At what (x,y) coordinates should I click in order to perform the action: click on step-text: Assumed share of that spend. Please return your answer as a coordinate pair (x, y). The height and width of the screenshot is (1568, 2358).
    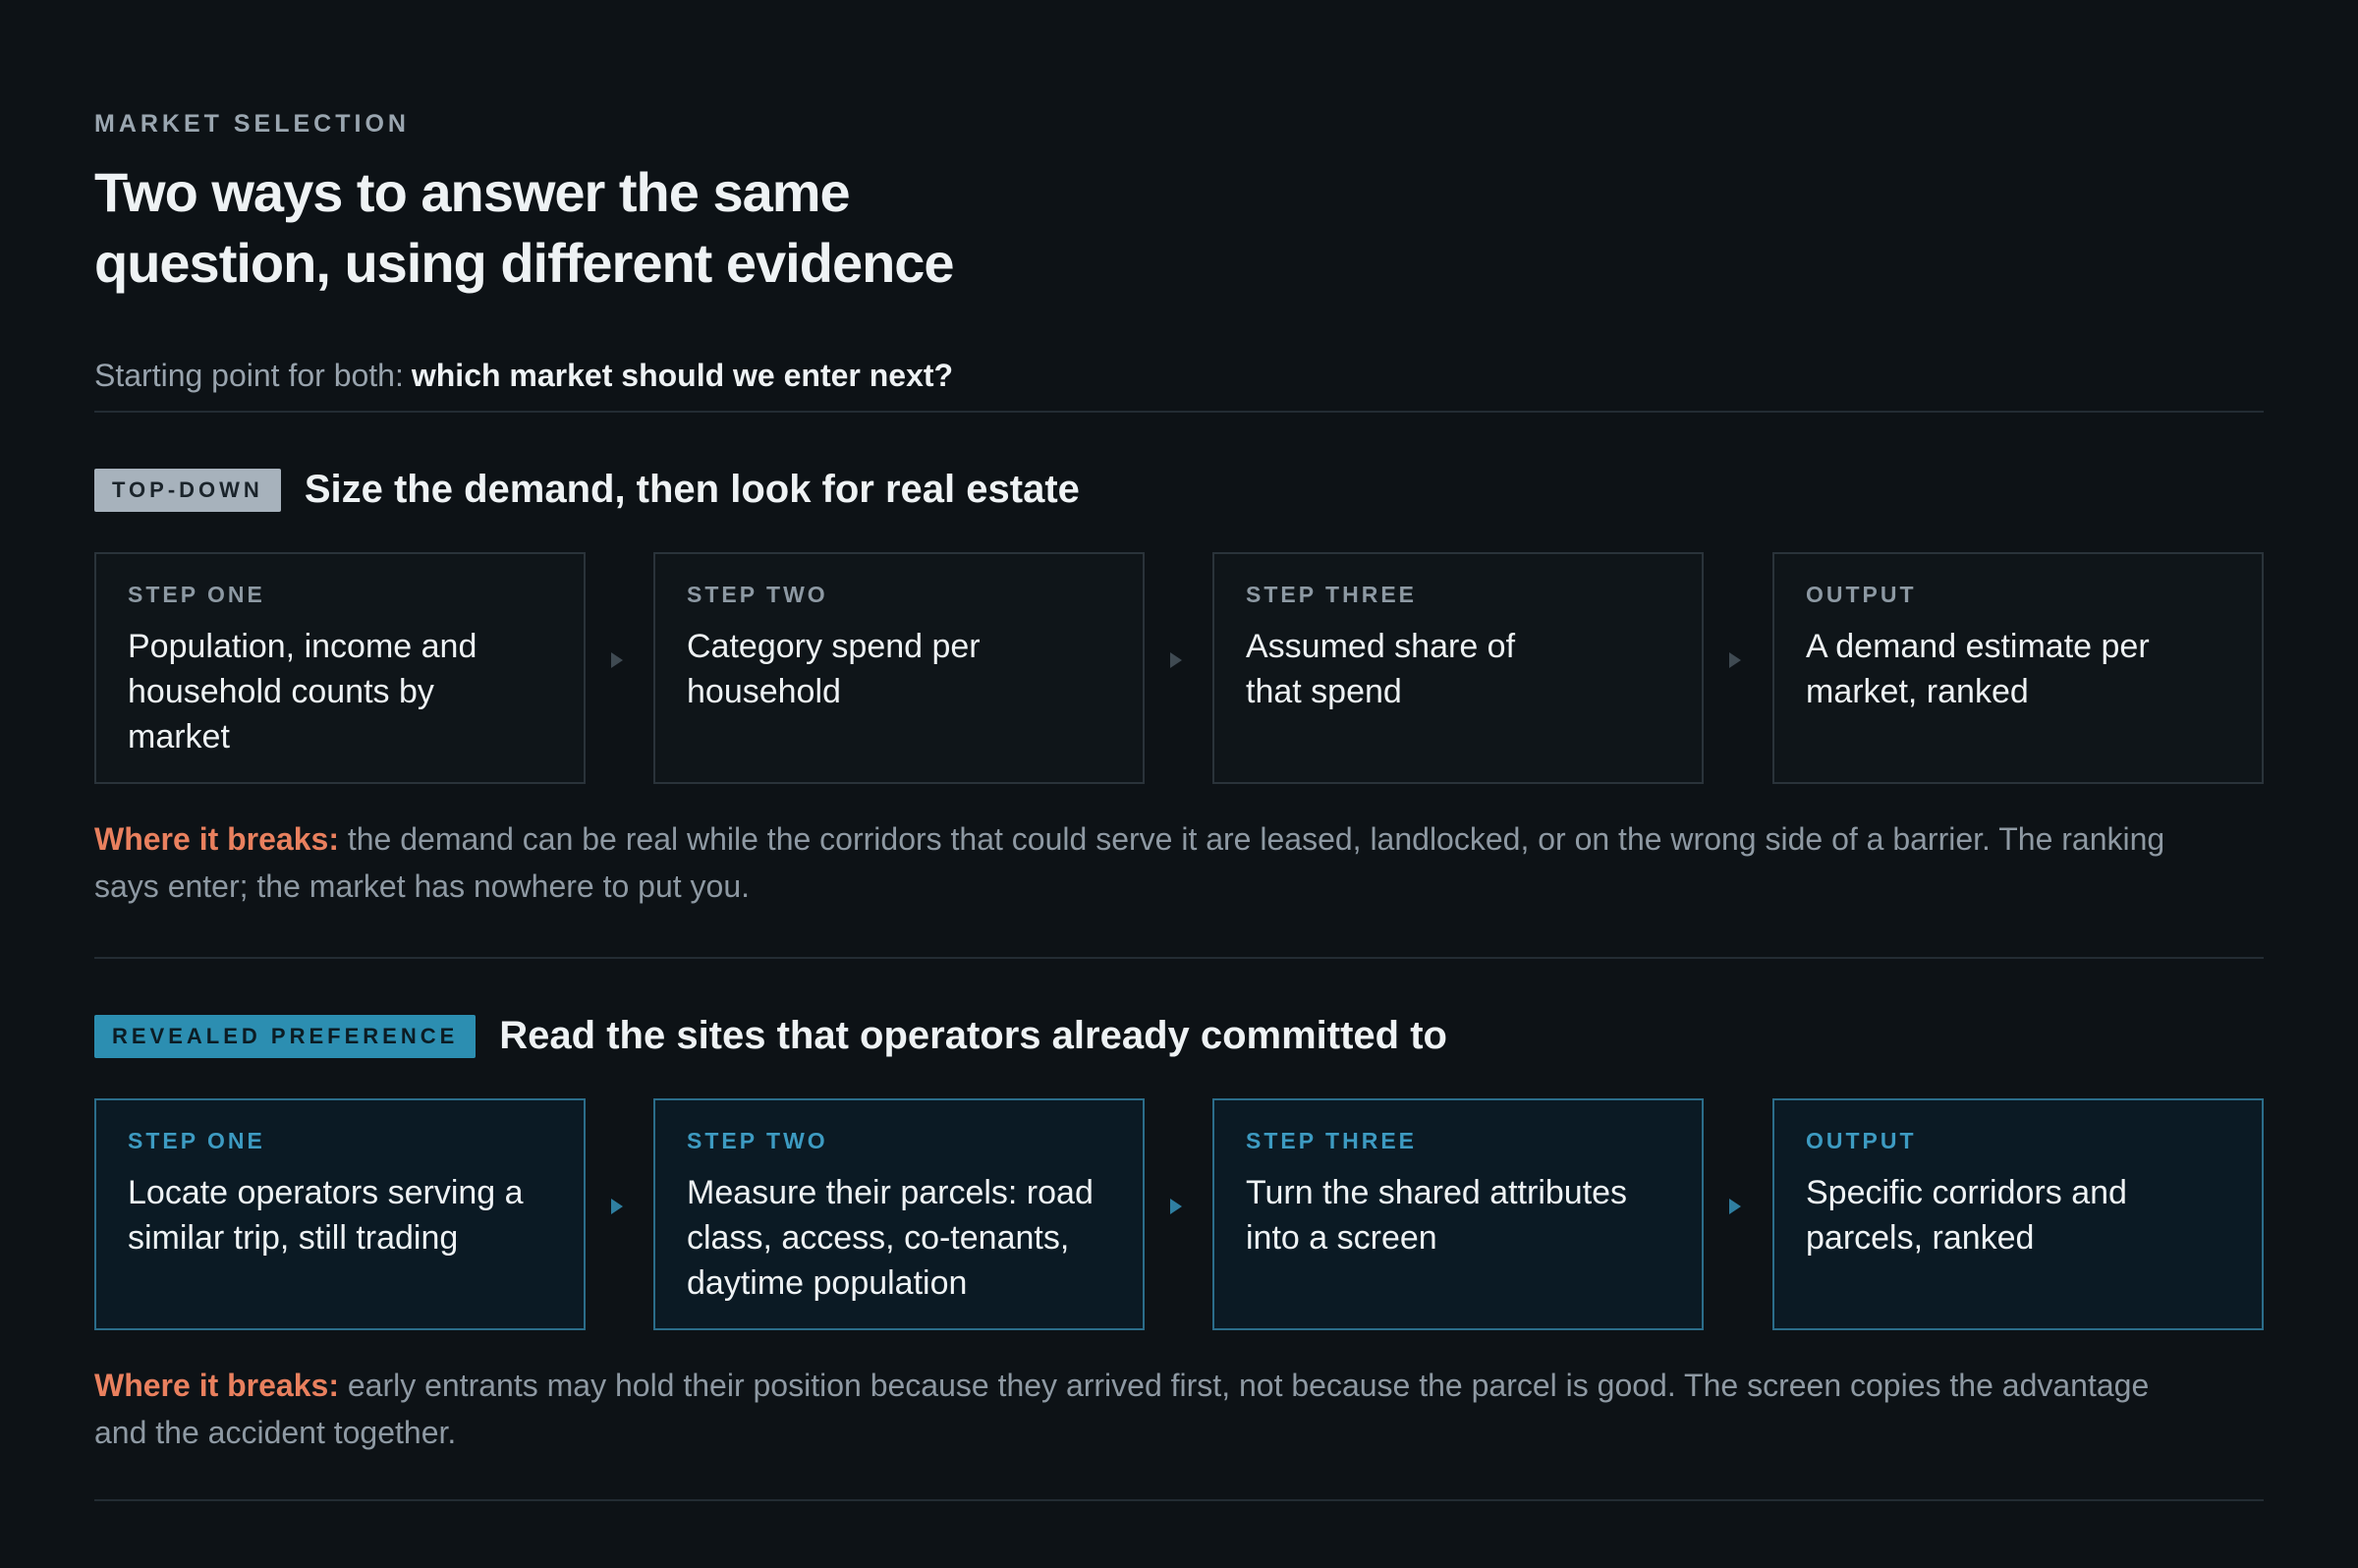
    Looking at the image, I should click on (1381, 669).